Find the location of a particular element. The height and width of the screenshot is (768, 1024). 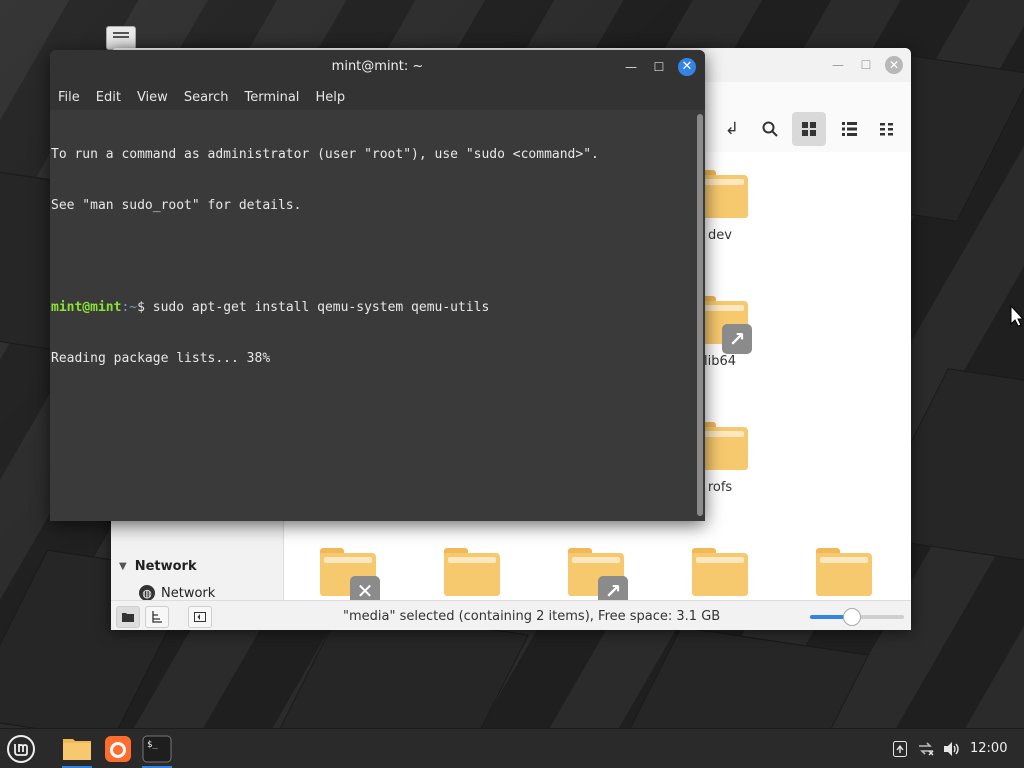

folder-item: ↗ is located at coordinates (596, 574).